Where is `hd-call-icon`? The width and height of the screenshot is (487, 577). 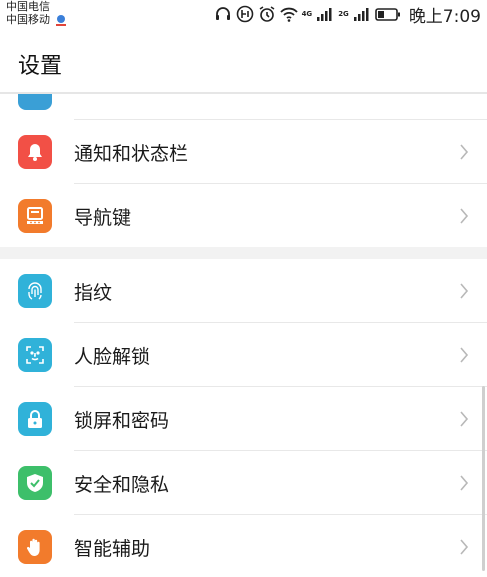
hd-call-icon is located at coordinates (245, 14).